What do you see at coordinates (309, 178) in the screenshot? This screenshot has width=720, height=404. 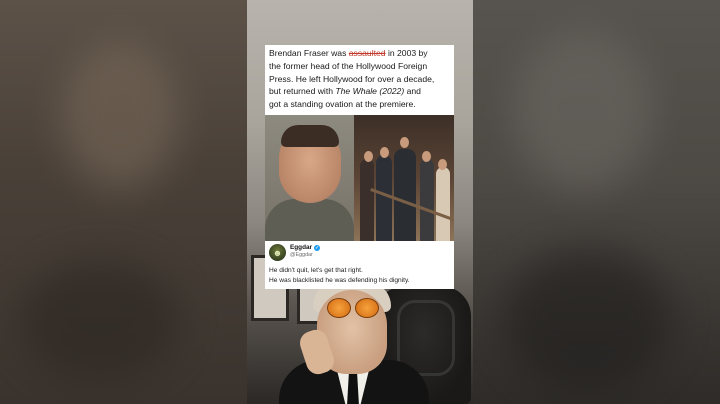 I see `portrait-photo` at bounding box center [309, 178].